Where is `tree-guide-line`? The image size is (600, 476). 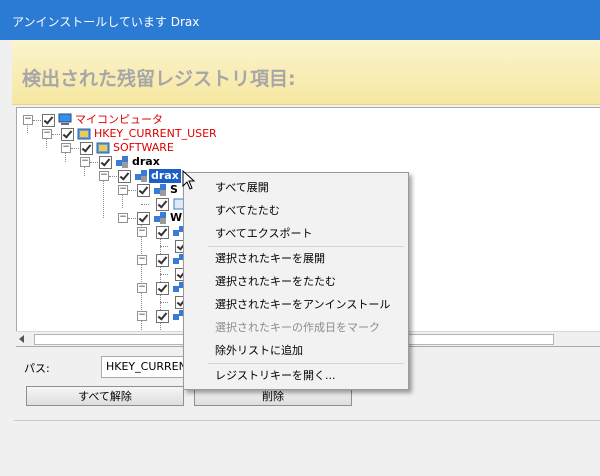 tree-guide-line is located at coordinates (103, 198).